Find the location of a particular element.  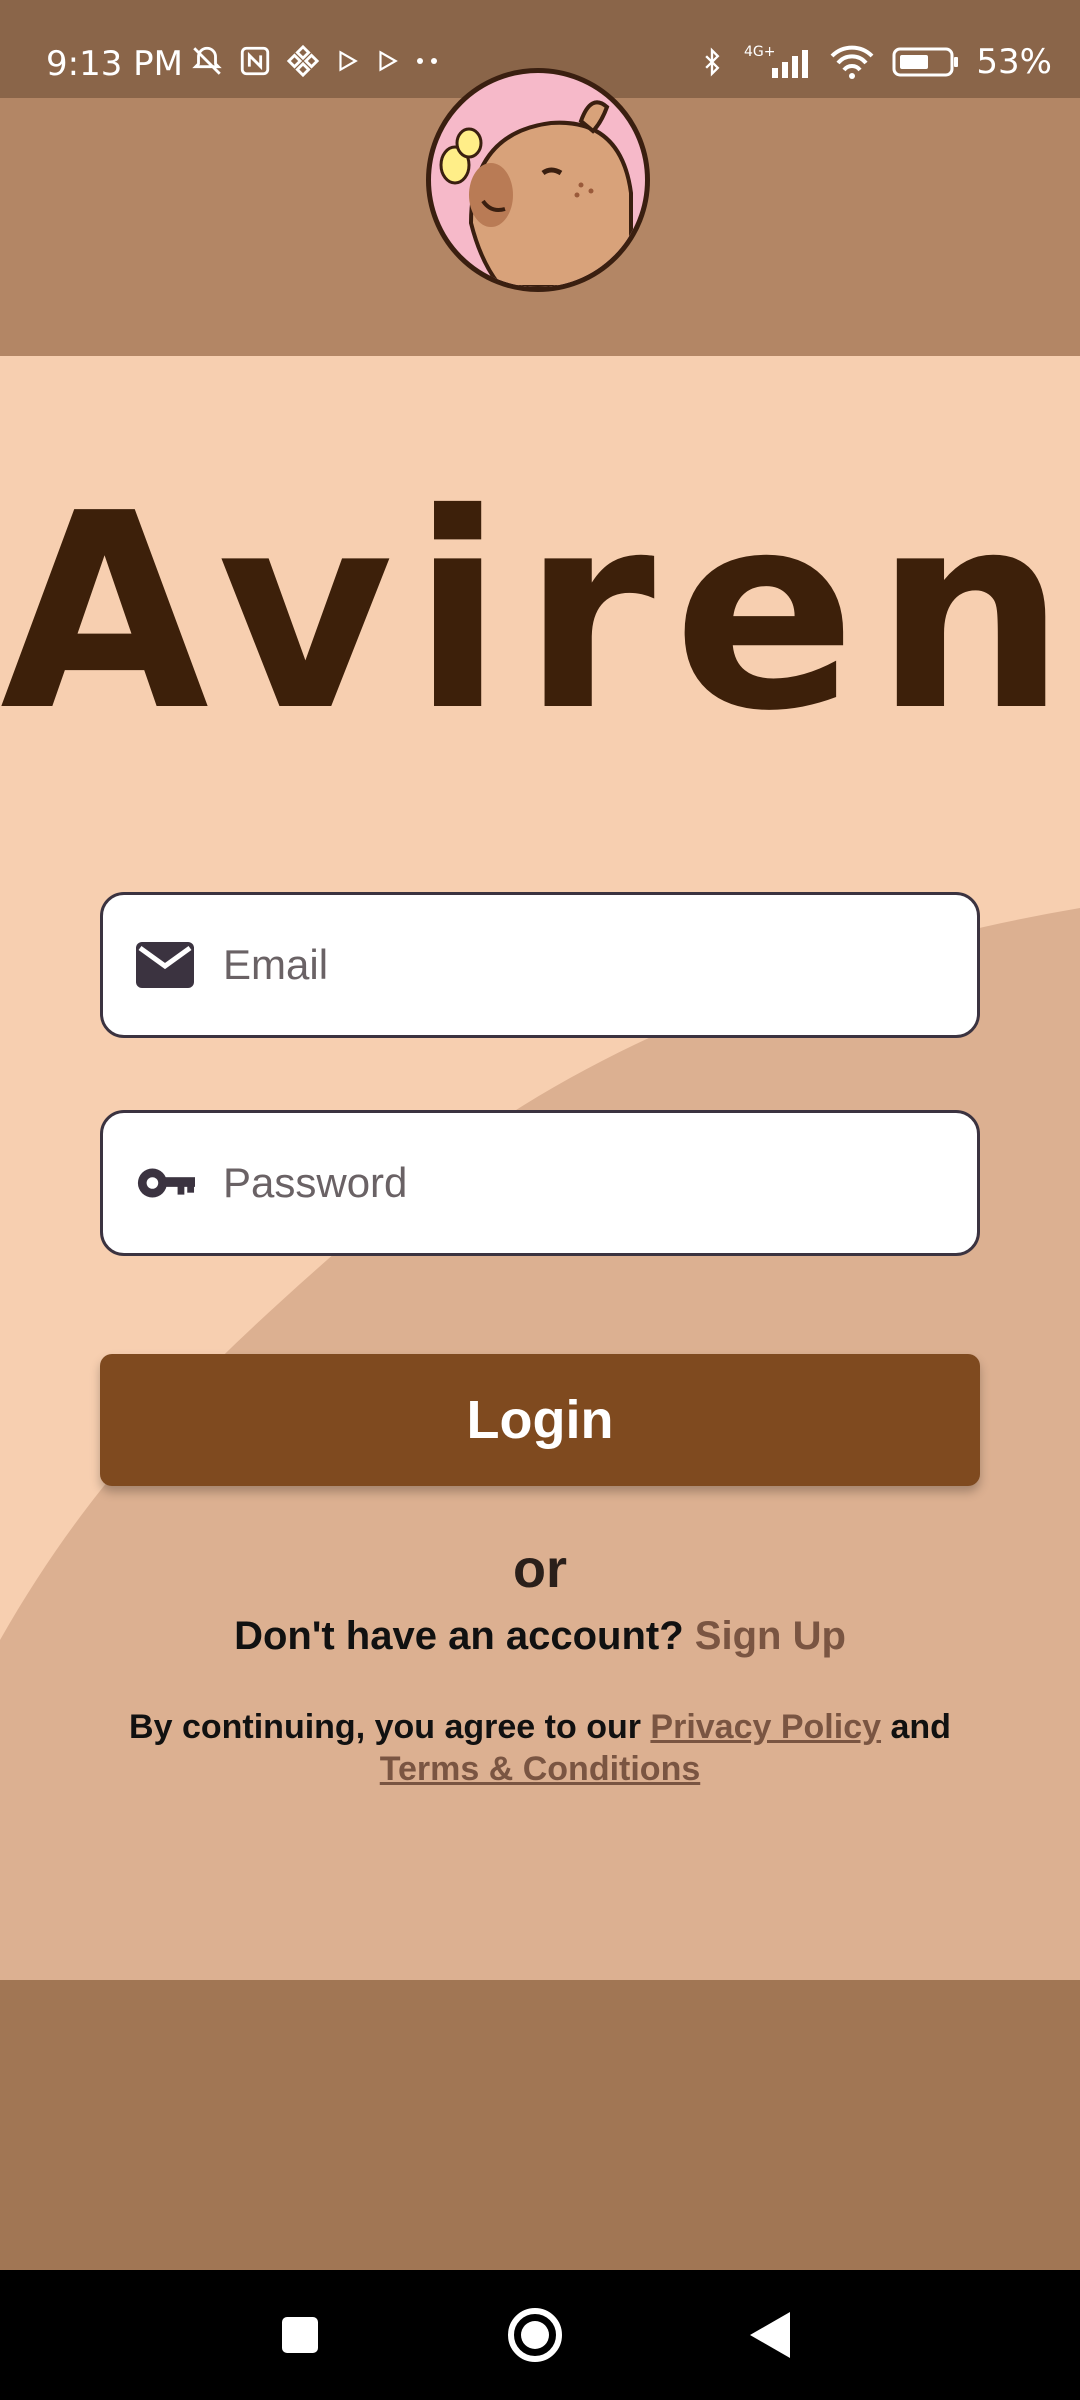

system-nav-bar is located at coordinates (540, 2335).